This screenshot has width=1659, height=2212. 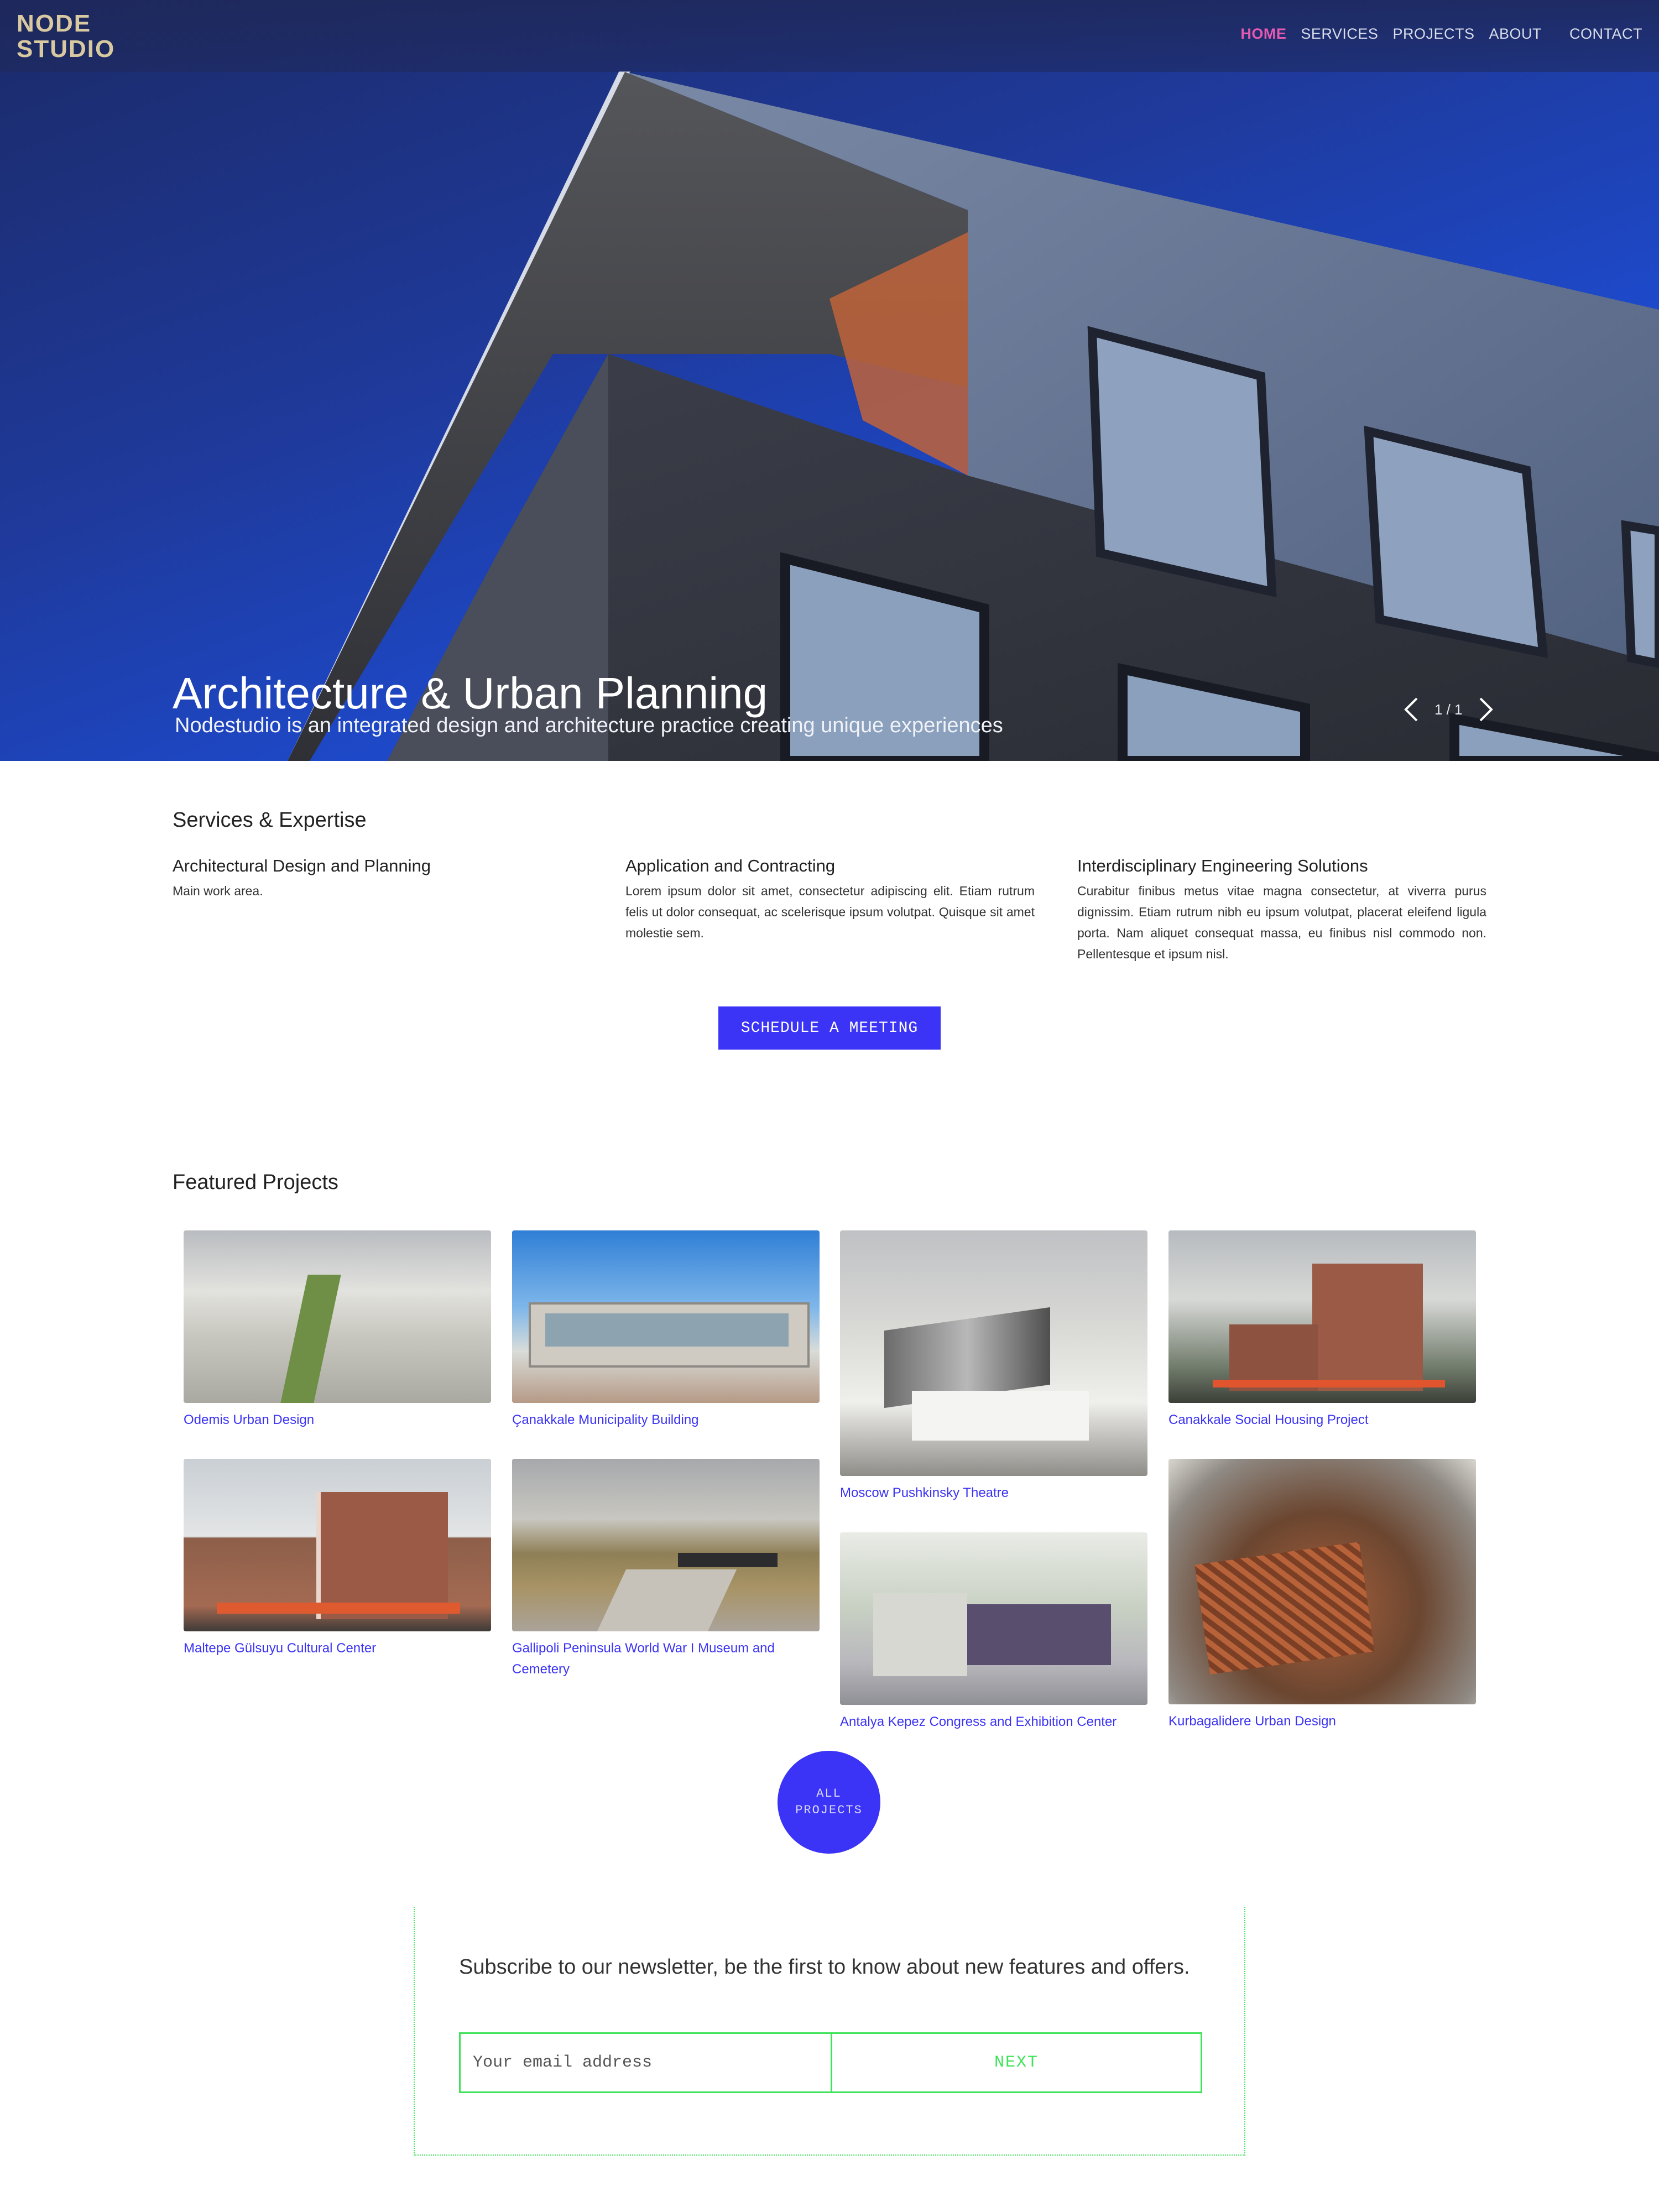 What do you see at coordinates (1016, 2063) in the screenshot?
I see `next-button: NEXT` at bounding box center [1016, 2063].